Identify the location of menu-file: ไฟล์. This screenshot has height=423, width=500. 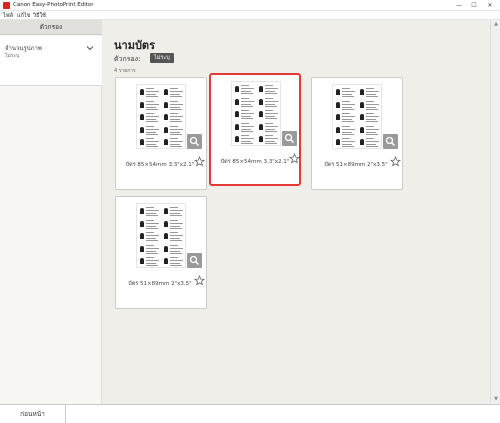
(8, 16).